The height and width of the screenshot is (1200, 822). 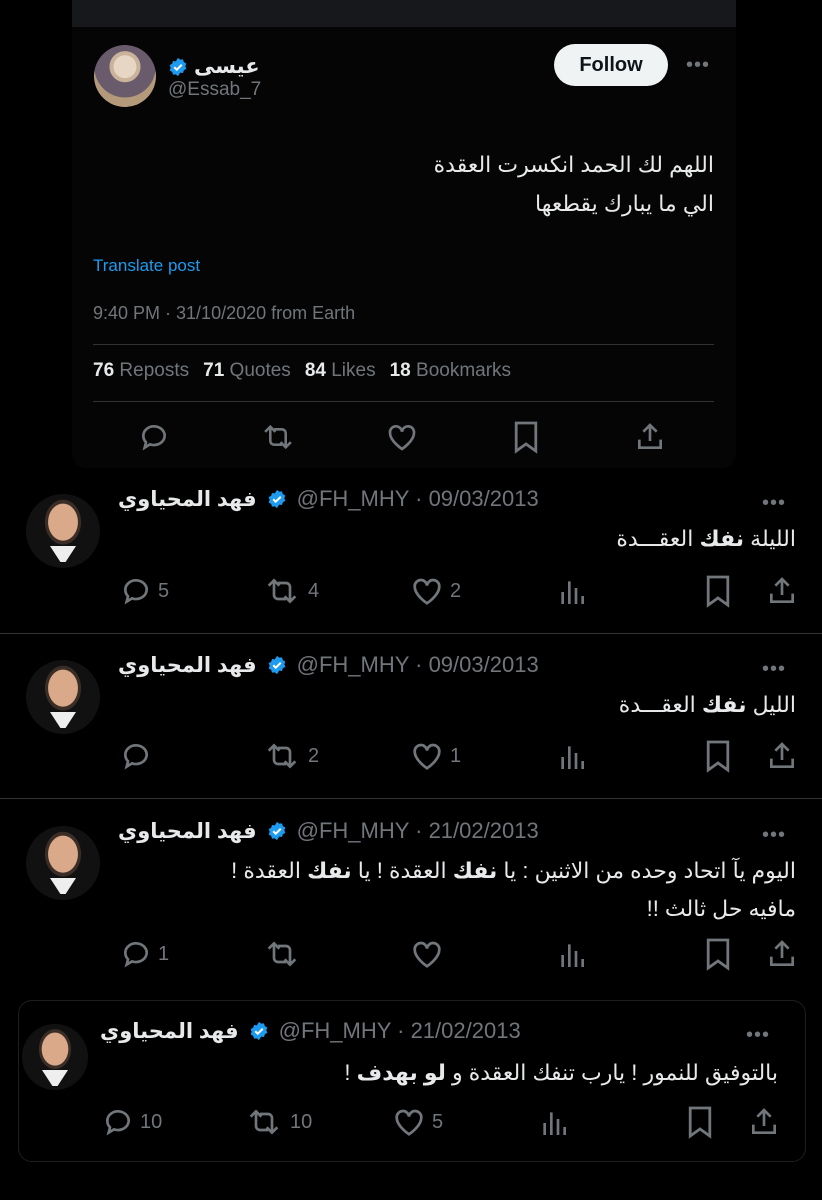 What do you see at coordinates (417, 1122) in the screenshot?
I see `like-action: 5` at bounding box center [417, 1122].